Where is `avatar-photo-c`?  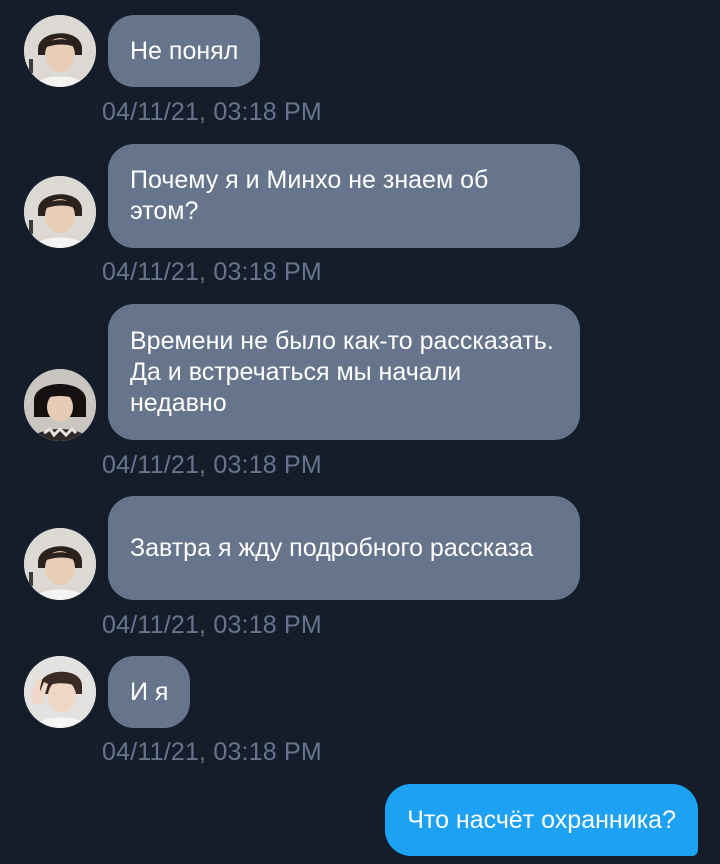
avatar-photo-c is located at coordinates (60, 692).